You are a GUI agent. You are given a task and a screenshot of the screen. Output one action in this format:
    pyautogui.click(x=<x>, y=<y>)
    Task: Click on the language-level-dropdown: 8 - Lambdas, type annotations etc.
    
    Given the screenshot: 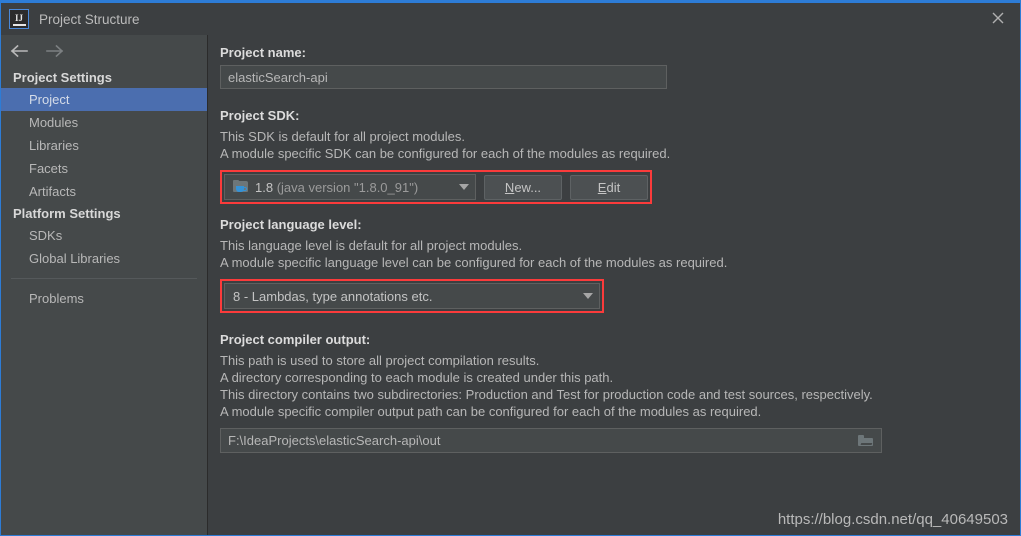 What is the action you would take?
    pyautogui.click(x=412, y=296)
    